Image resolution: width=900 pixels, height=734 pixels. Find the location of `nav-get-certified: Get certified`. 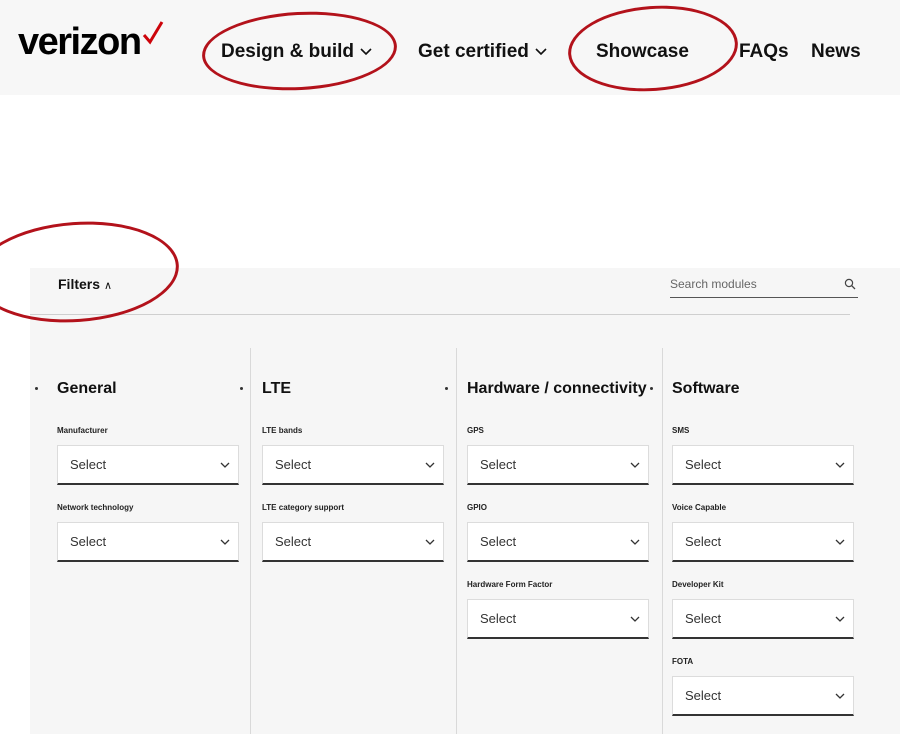

nav-get-certified: Get certified is located at coordinates (482, 52).